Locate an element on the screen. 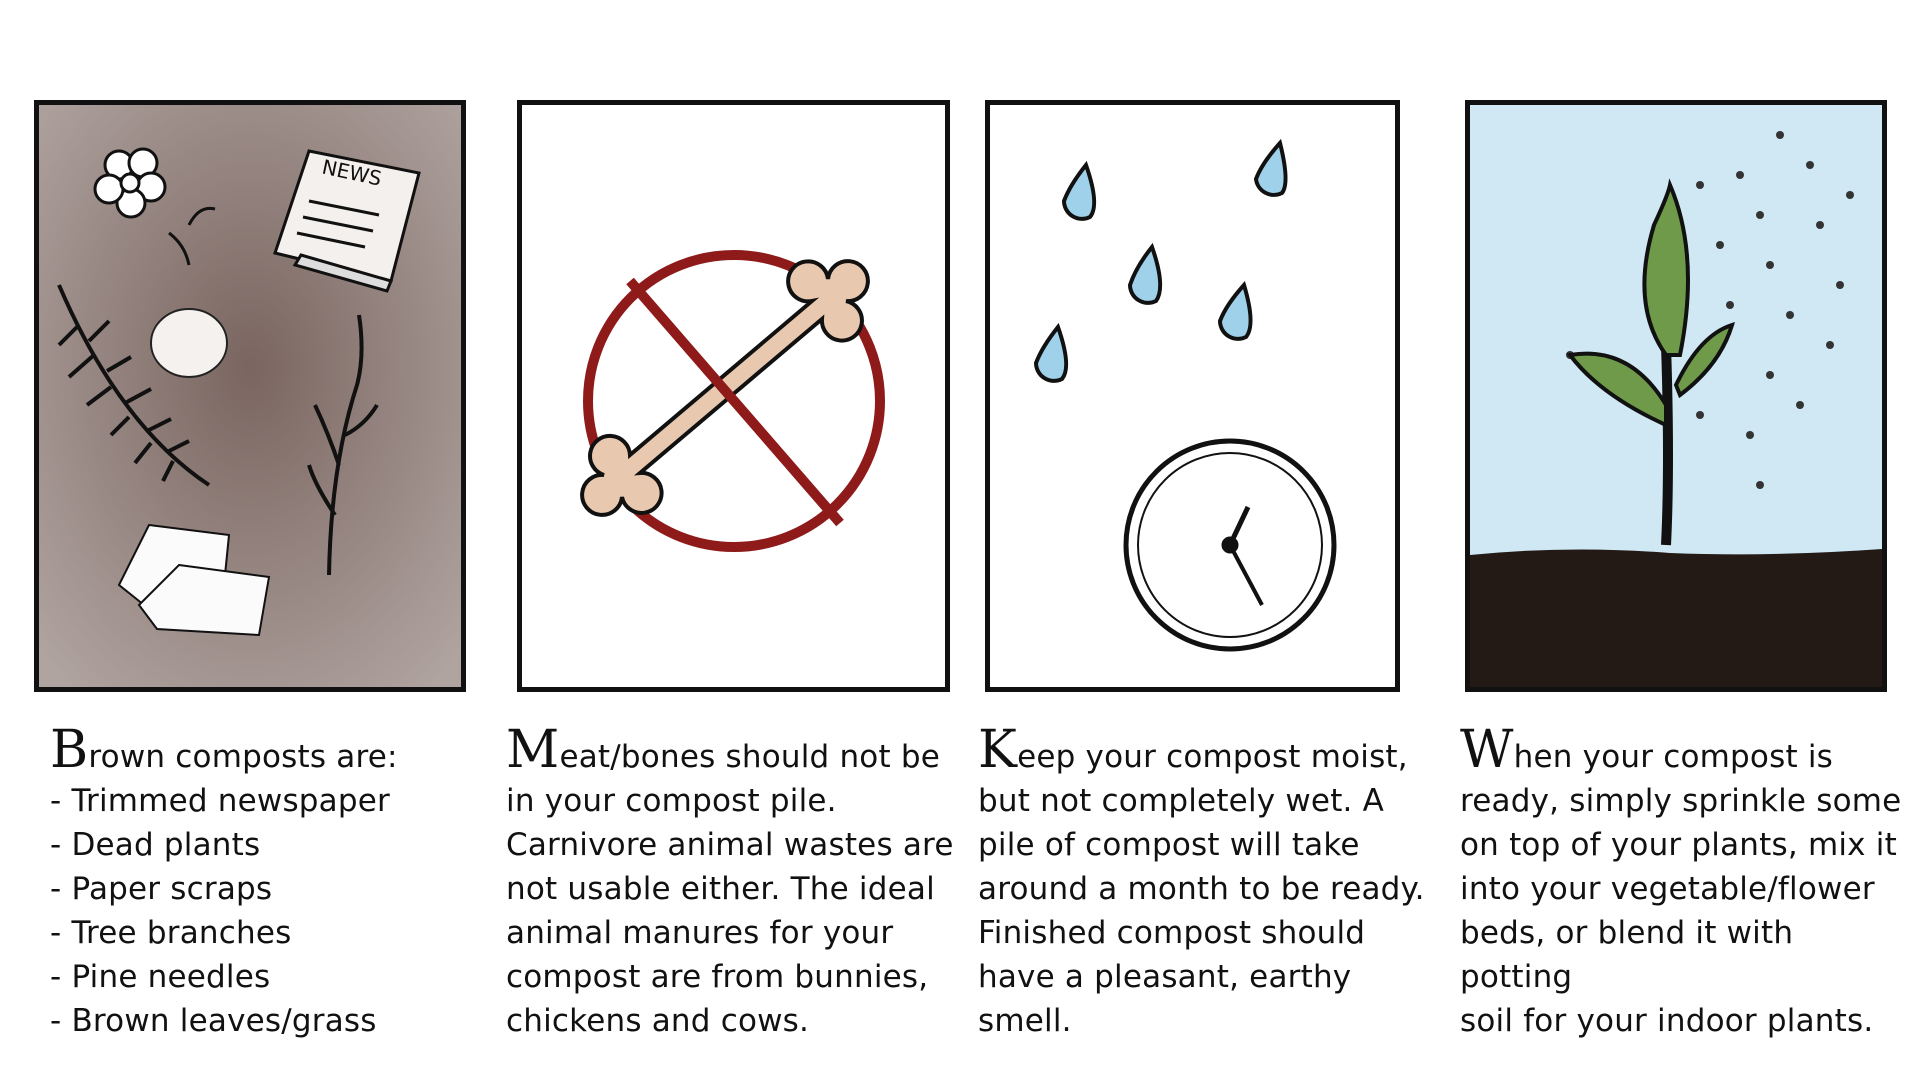  caption-initial: M is located at coordinates (533, 750).